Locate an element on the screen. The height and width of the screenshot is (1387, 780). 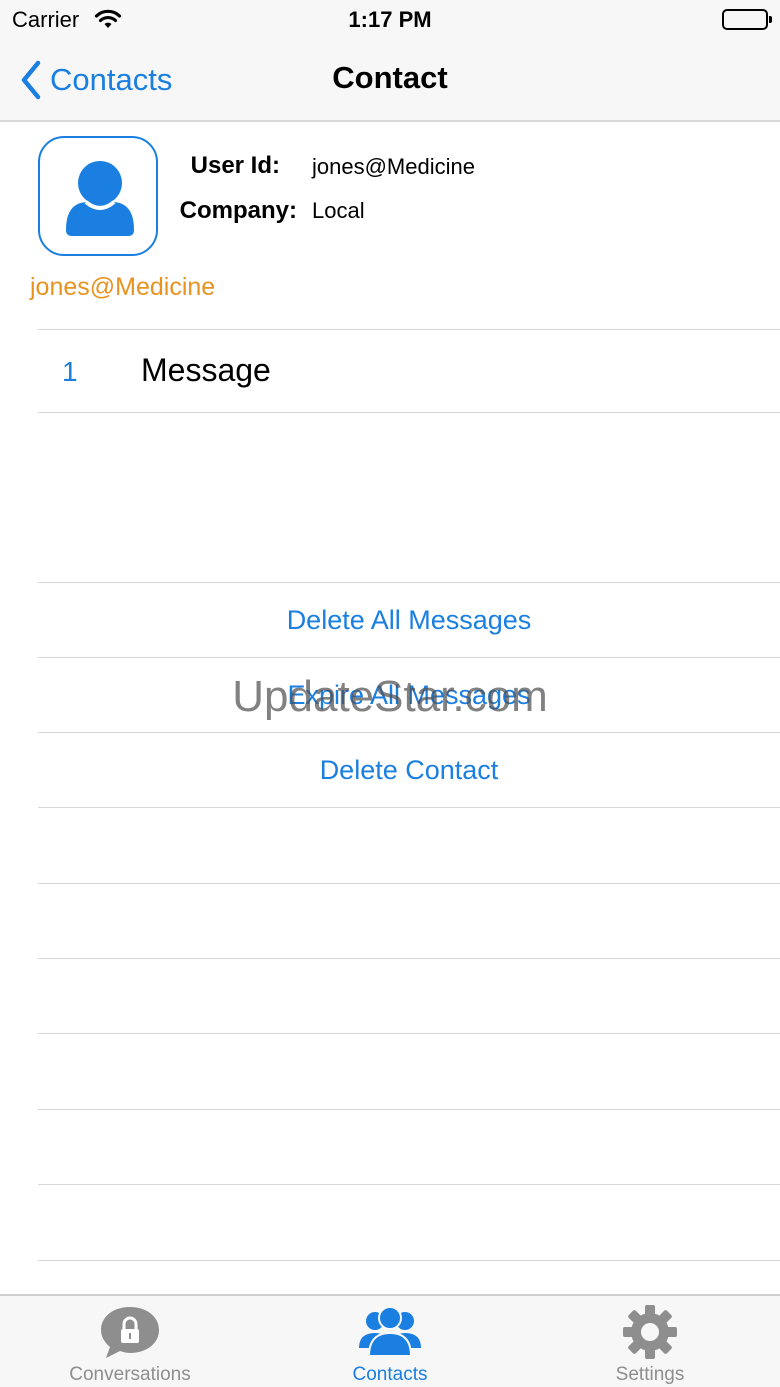
page-title: Contact is located at coordinates (390, 77).